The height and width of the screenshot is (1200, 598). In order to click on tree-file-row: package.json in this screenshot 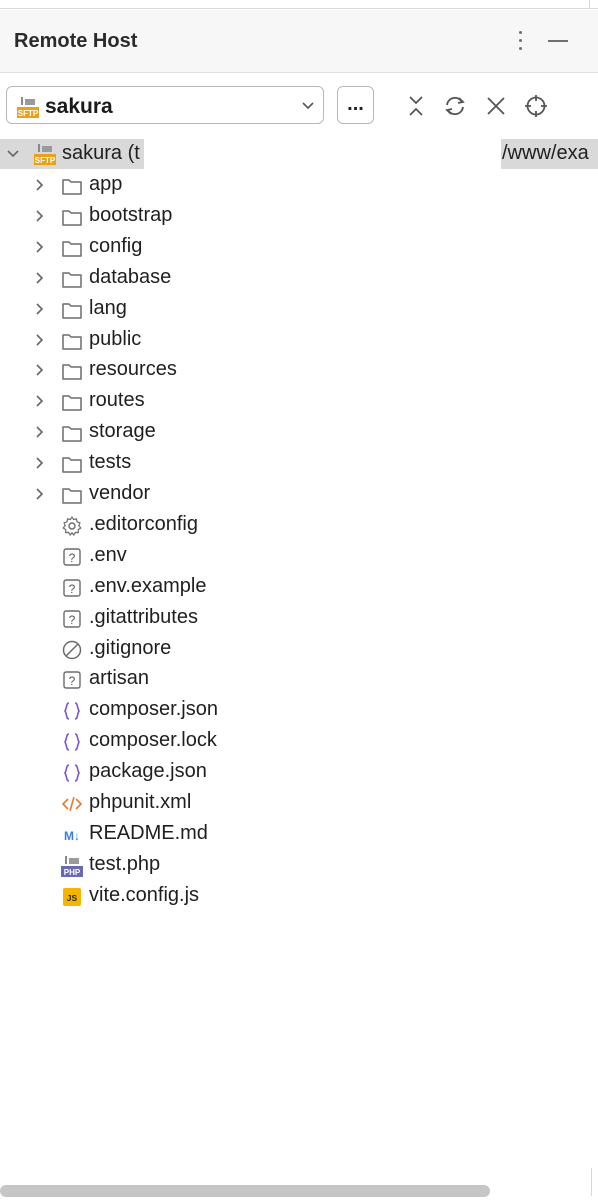, I will do `click(299, 772)`.